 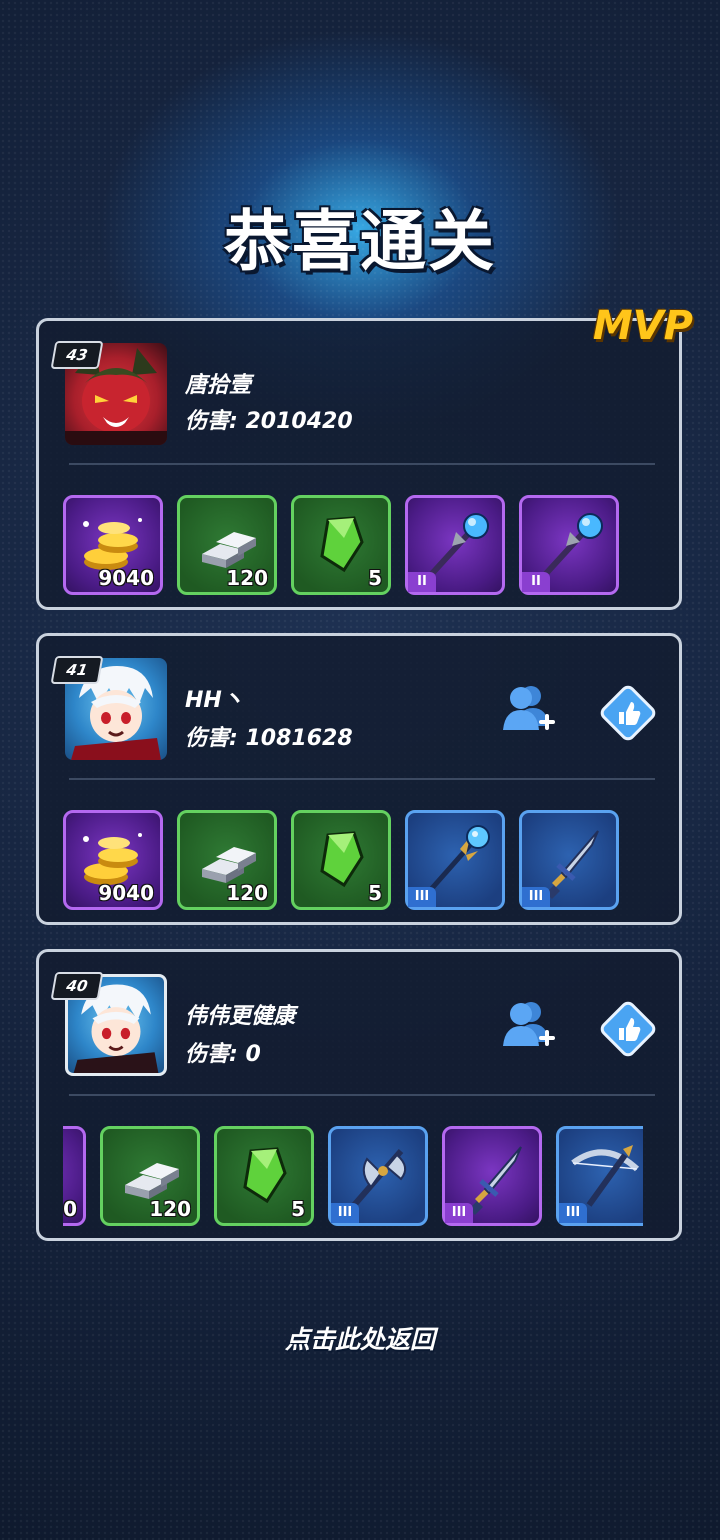 I want to click on damage-text: 伤害: 2010420, so click(x=269, y=419).